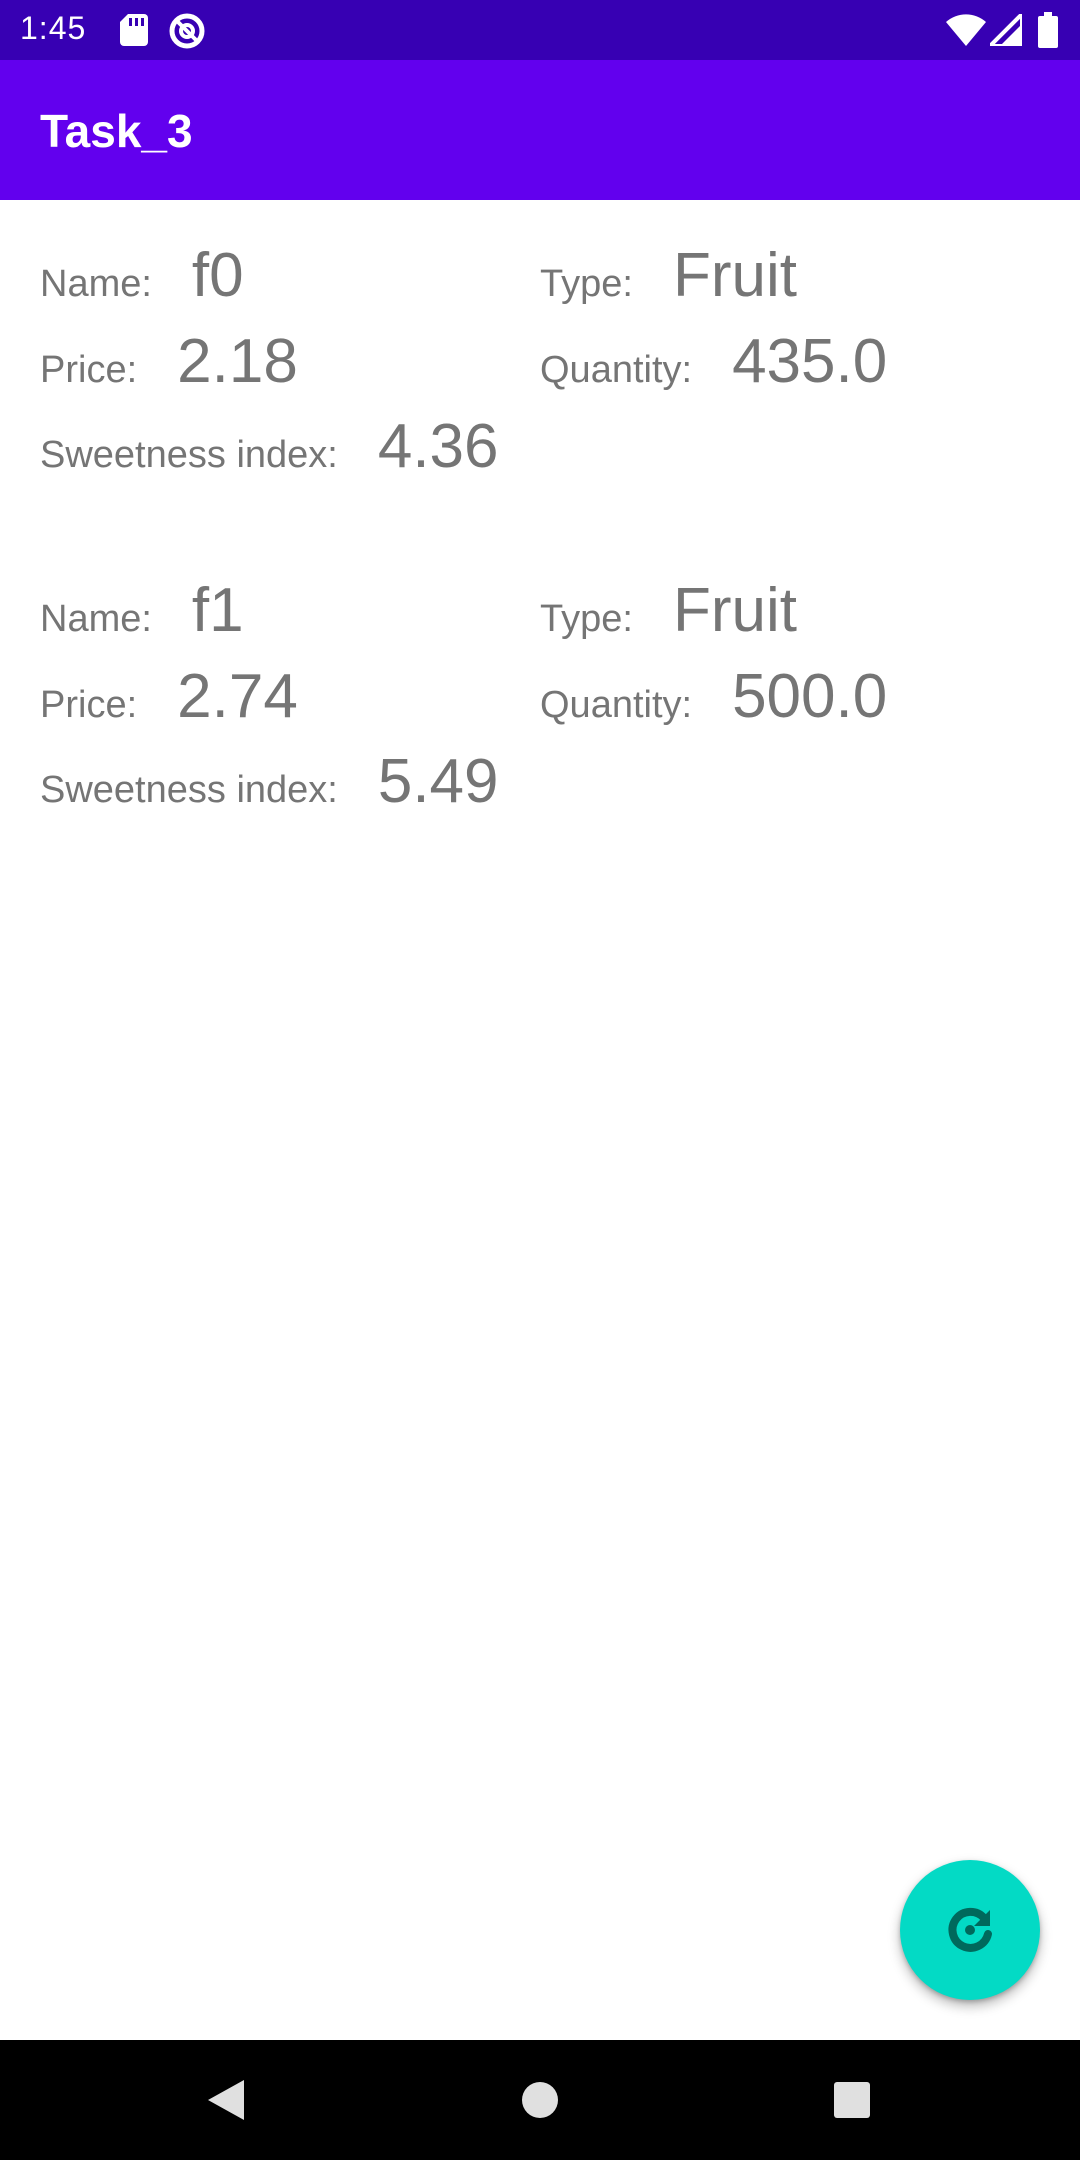 This screenshot has height=2160, width=1080. I want to click on price-value: 2.74, so click(237, 696).